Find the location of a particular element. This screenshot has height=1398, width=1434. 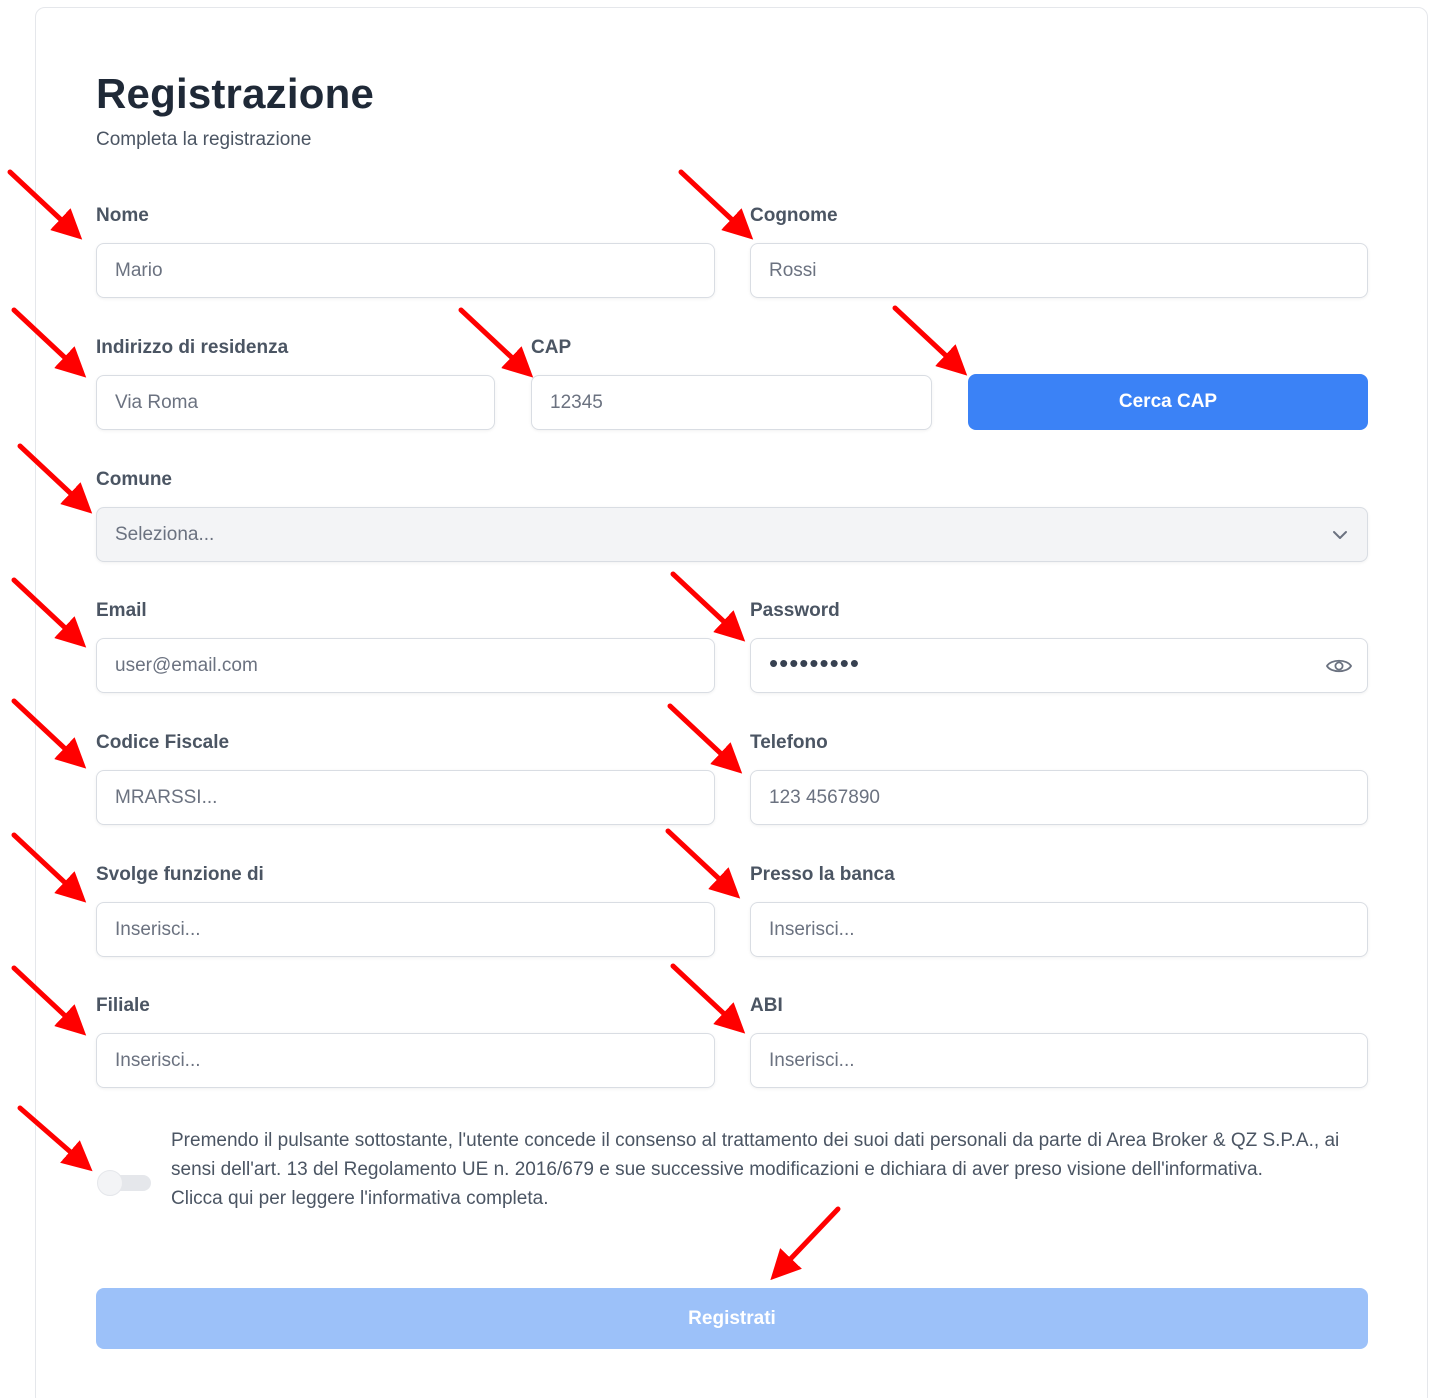

password-value: ••••••••• is located at coordinates (814, 662).